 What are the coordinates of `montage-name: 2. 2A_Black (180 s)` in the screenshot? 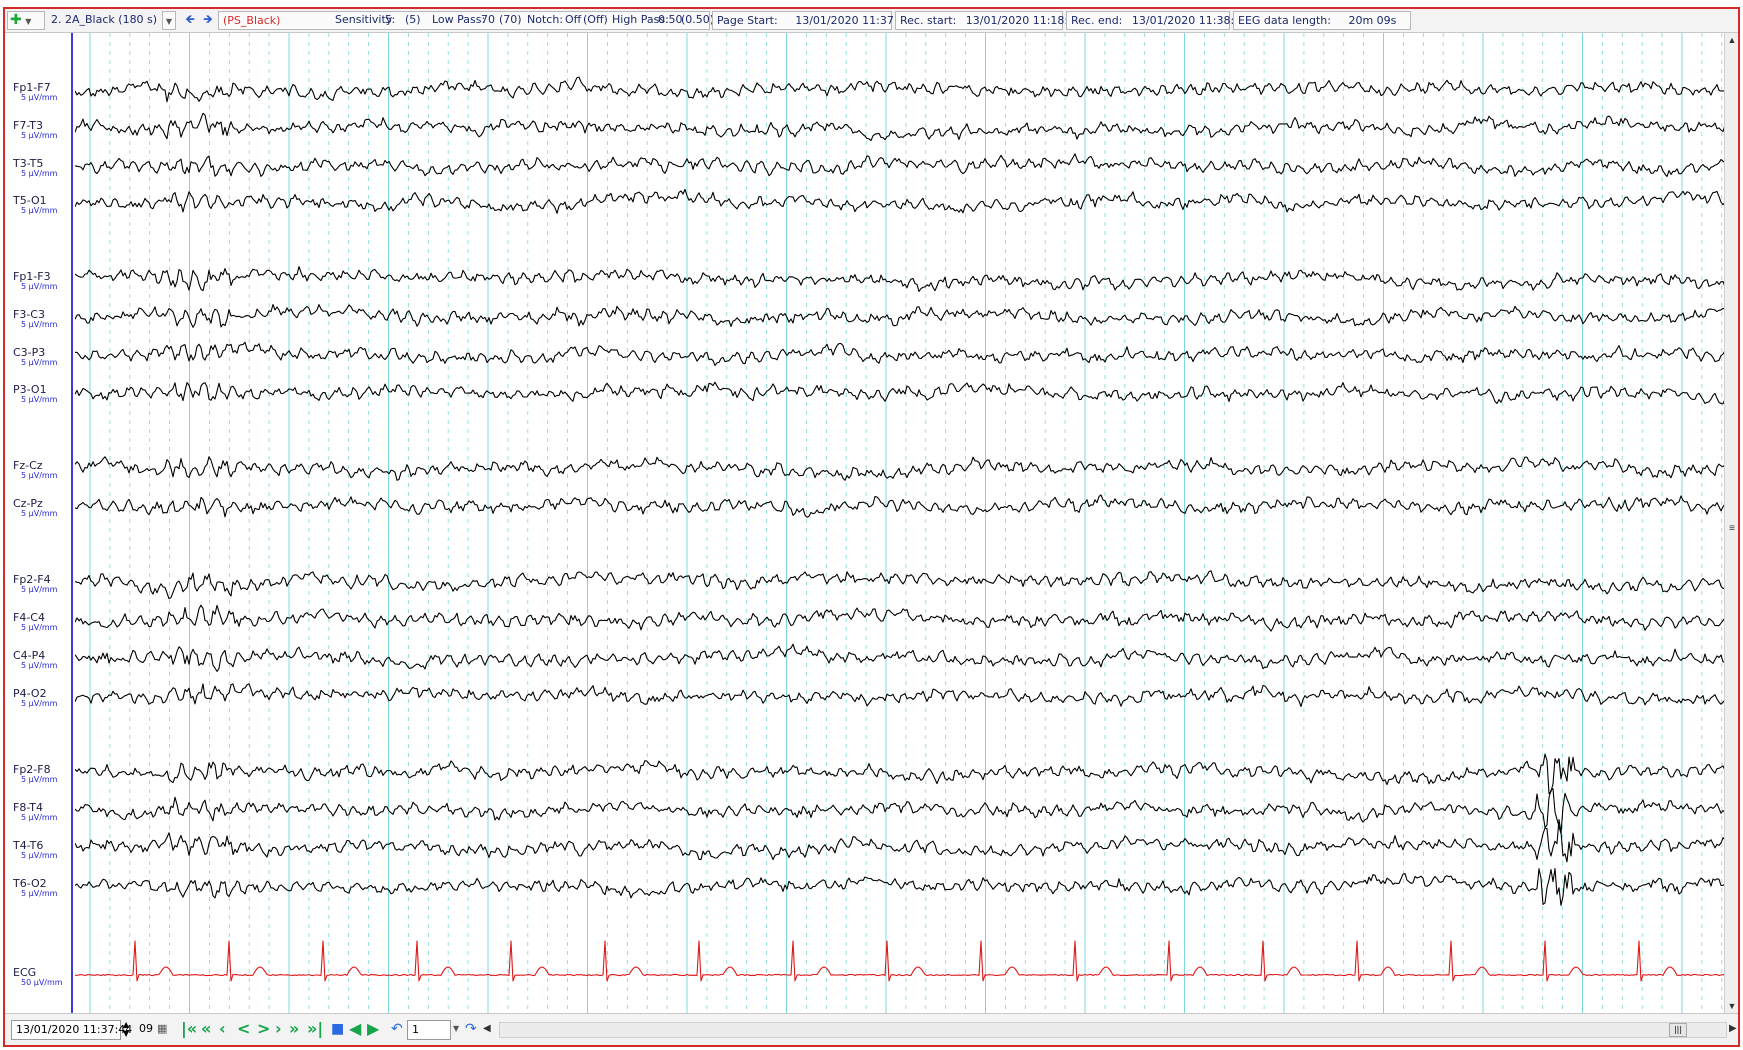 It's located at (104, 19).